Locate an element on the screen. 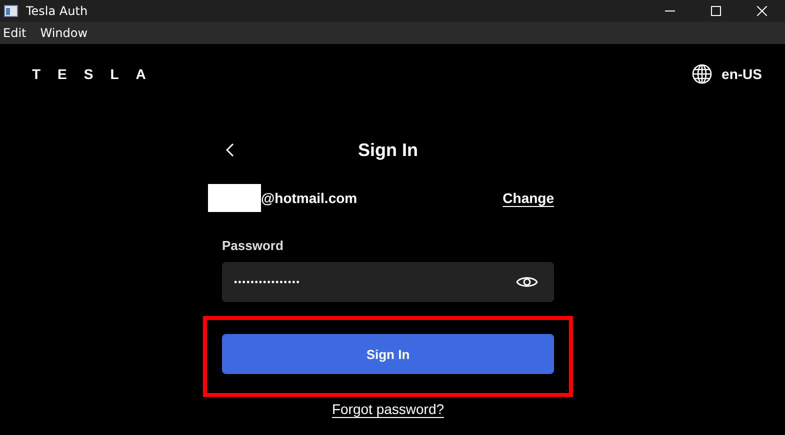 The height and width of the screenshot is (435, 785). chevron-left-icon is located at coordinates (230, 150).